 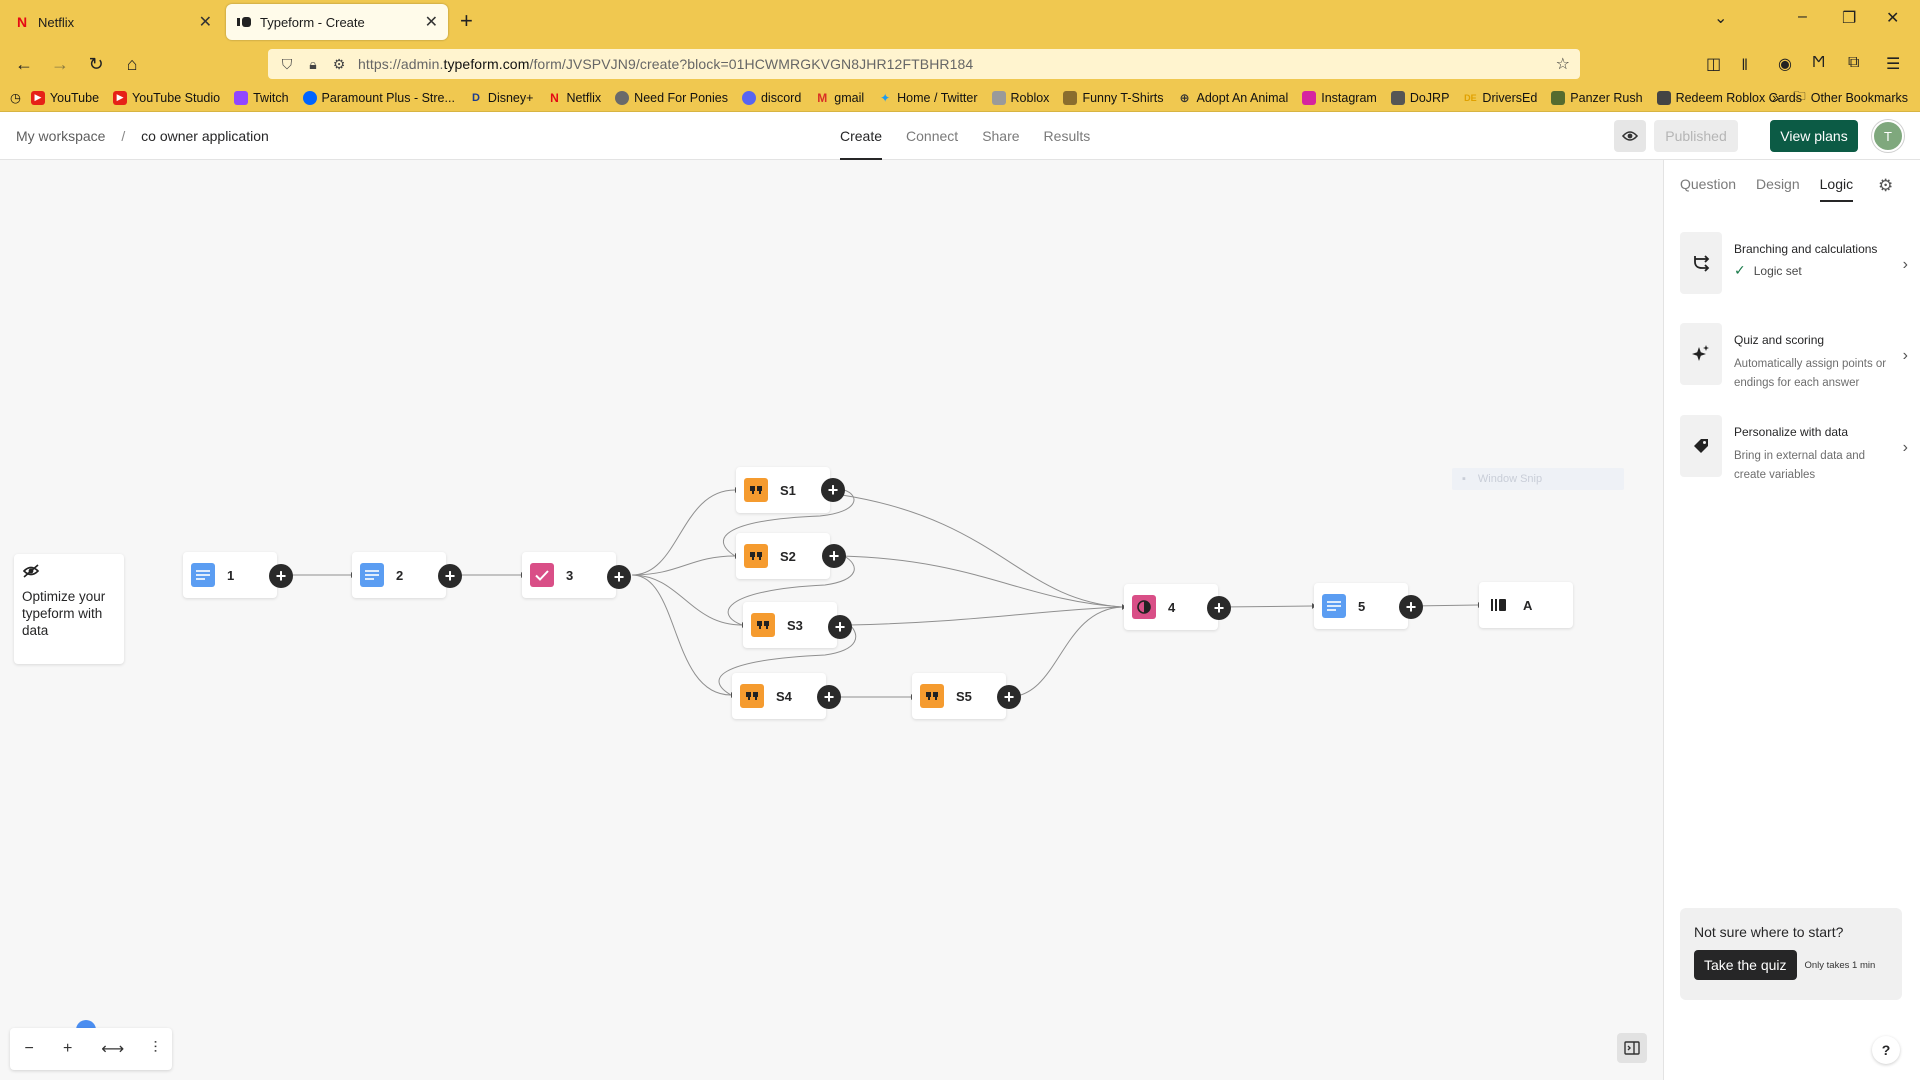 I want to click on take-quiz-button: Take the quiz, so click(x=1745, y=965).